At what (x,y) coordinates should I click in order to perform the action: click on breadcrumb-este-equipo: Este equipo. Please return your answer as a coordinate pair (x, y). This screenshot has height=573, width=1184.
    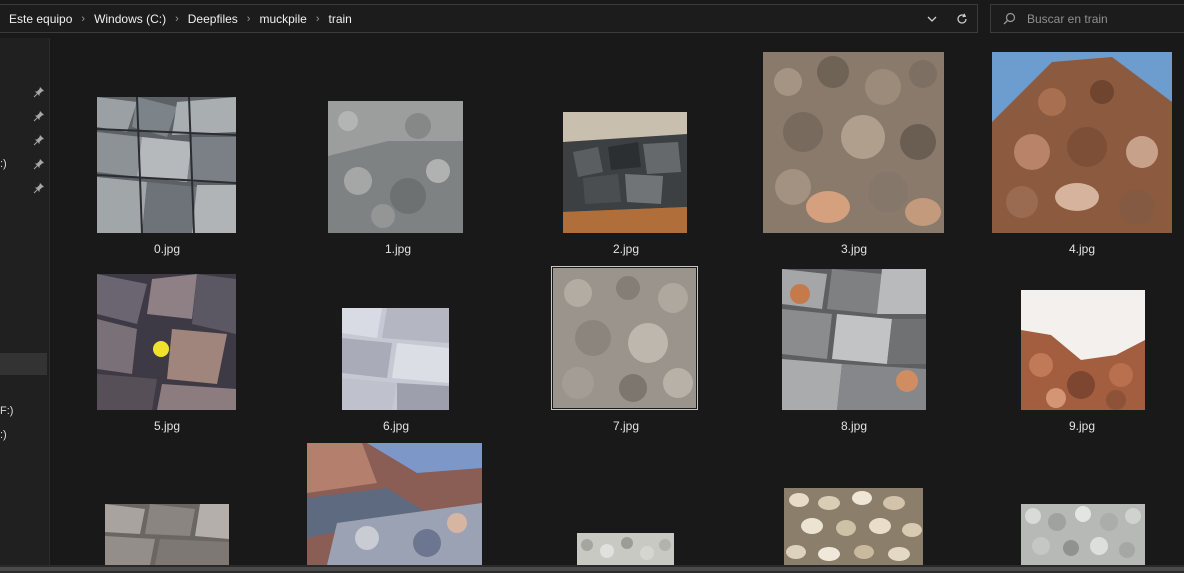
    Looking at the image, I should click on (40, 19).